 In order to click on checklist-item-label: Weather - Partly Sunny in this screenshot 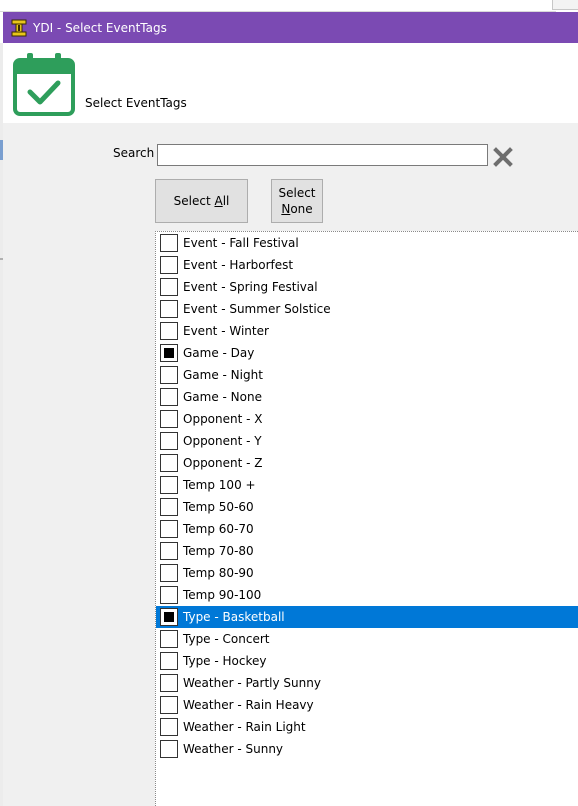, I will do `click(252, 683)`.